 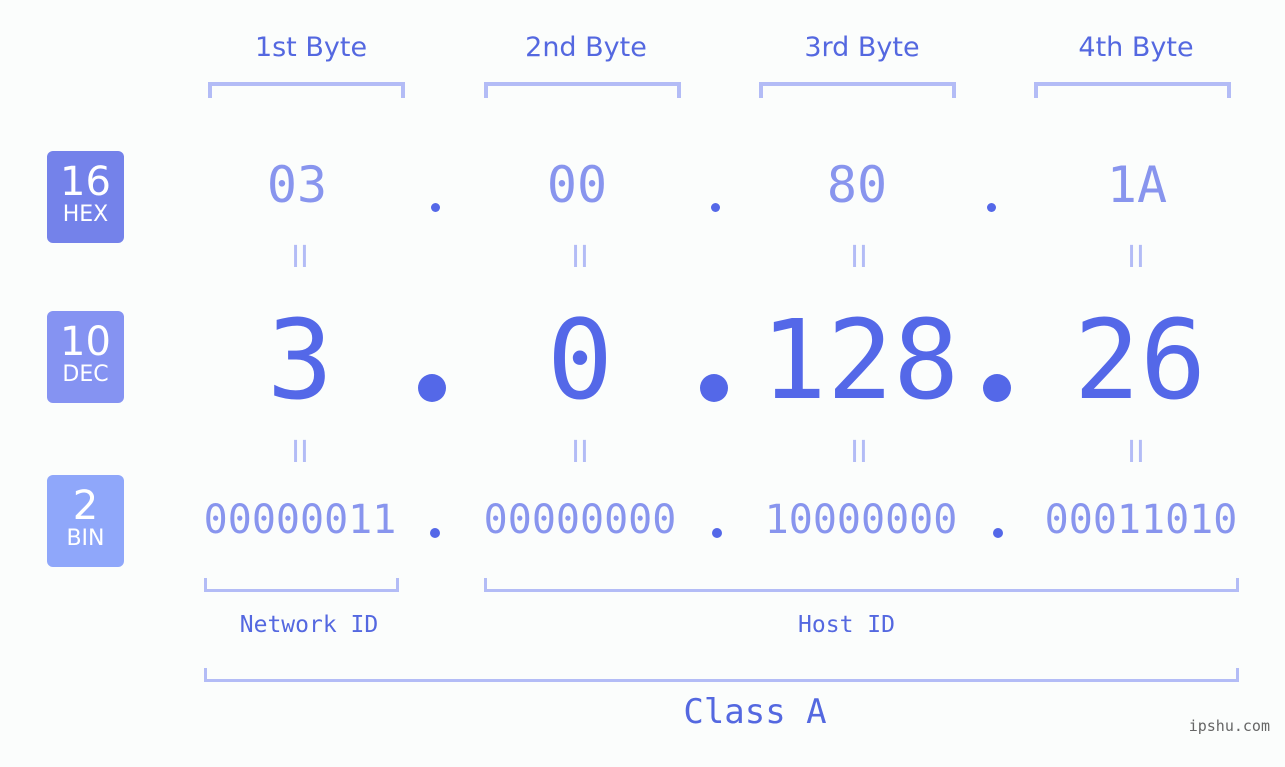 I want to click on class-bracket, so click(x=721, y=675).